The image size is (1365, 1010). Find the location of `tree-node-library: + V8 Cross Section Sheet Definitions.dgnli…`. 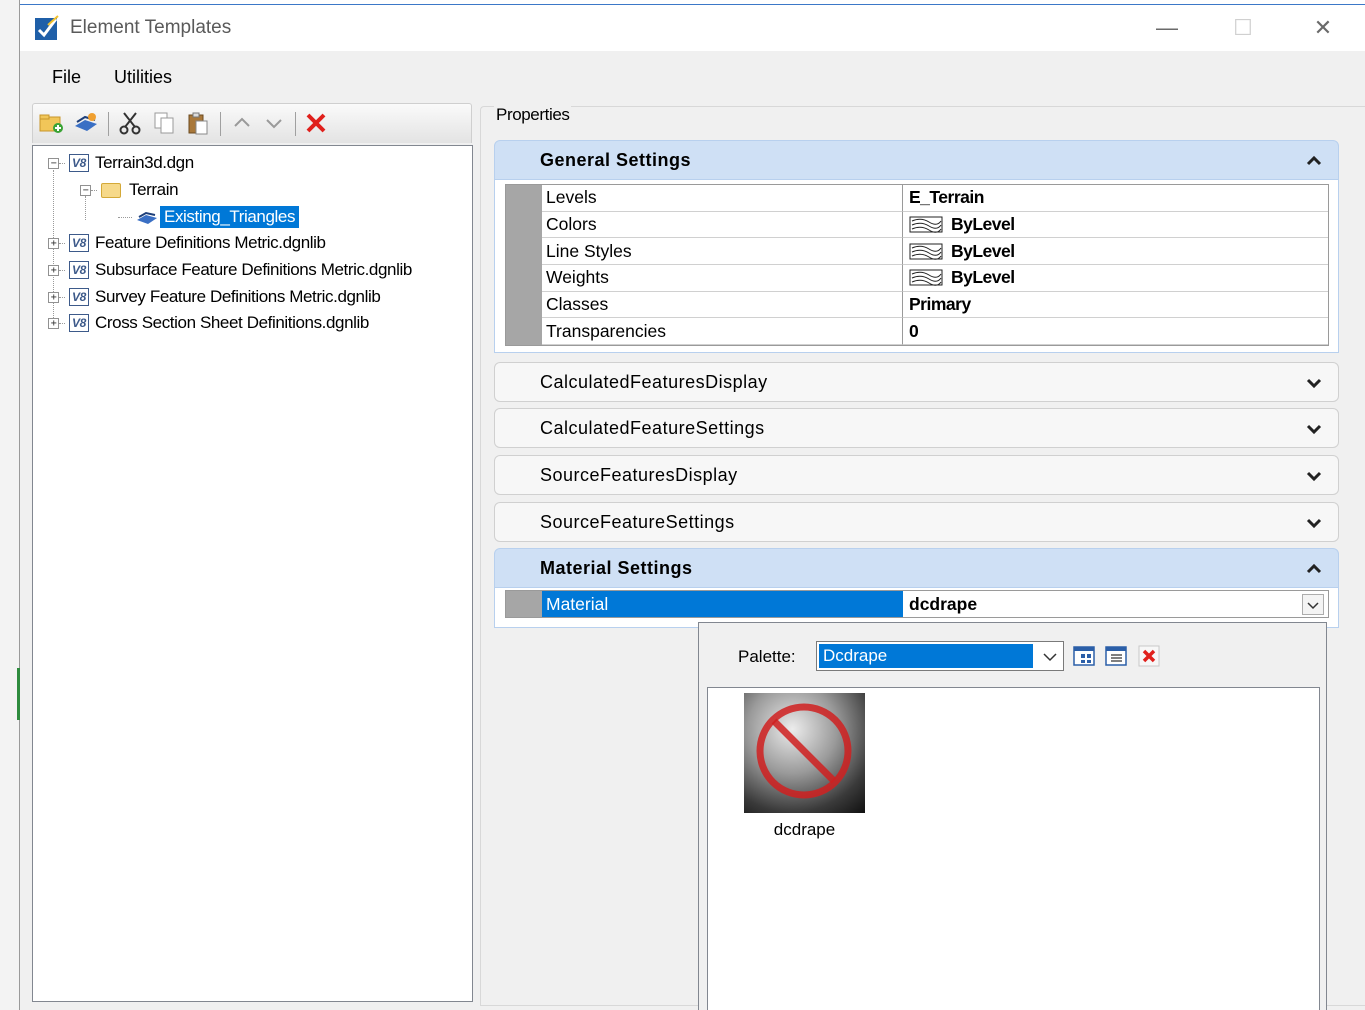

tree-node-library: + V8 Cross Section Sheet Definitions.dgnli… is located at coordinates (208, 323).